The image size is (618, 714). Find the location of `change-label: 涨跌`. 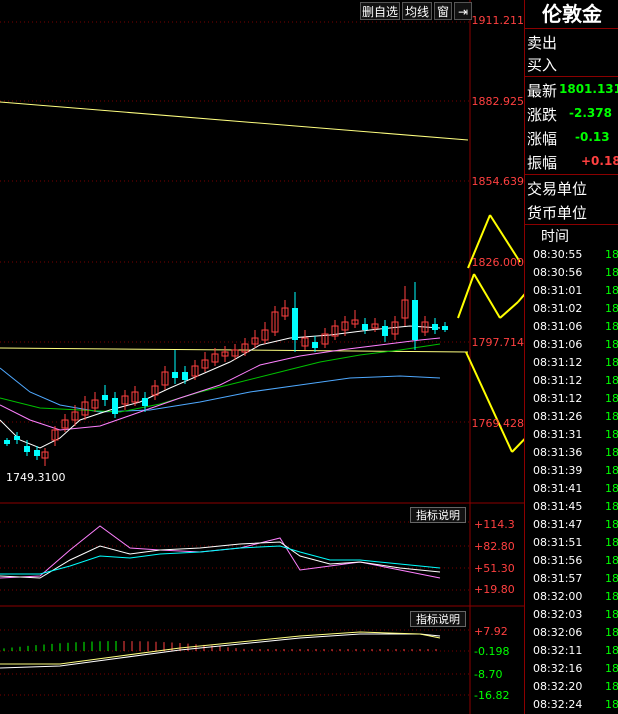

change-label: 涨跌 is located at coordinates (542, 115).